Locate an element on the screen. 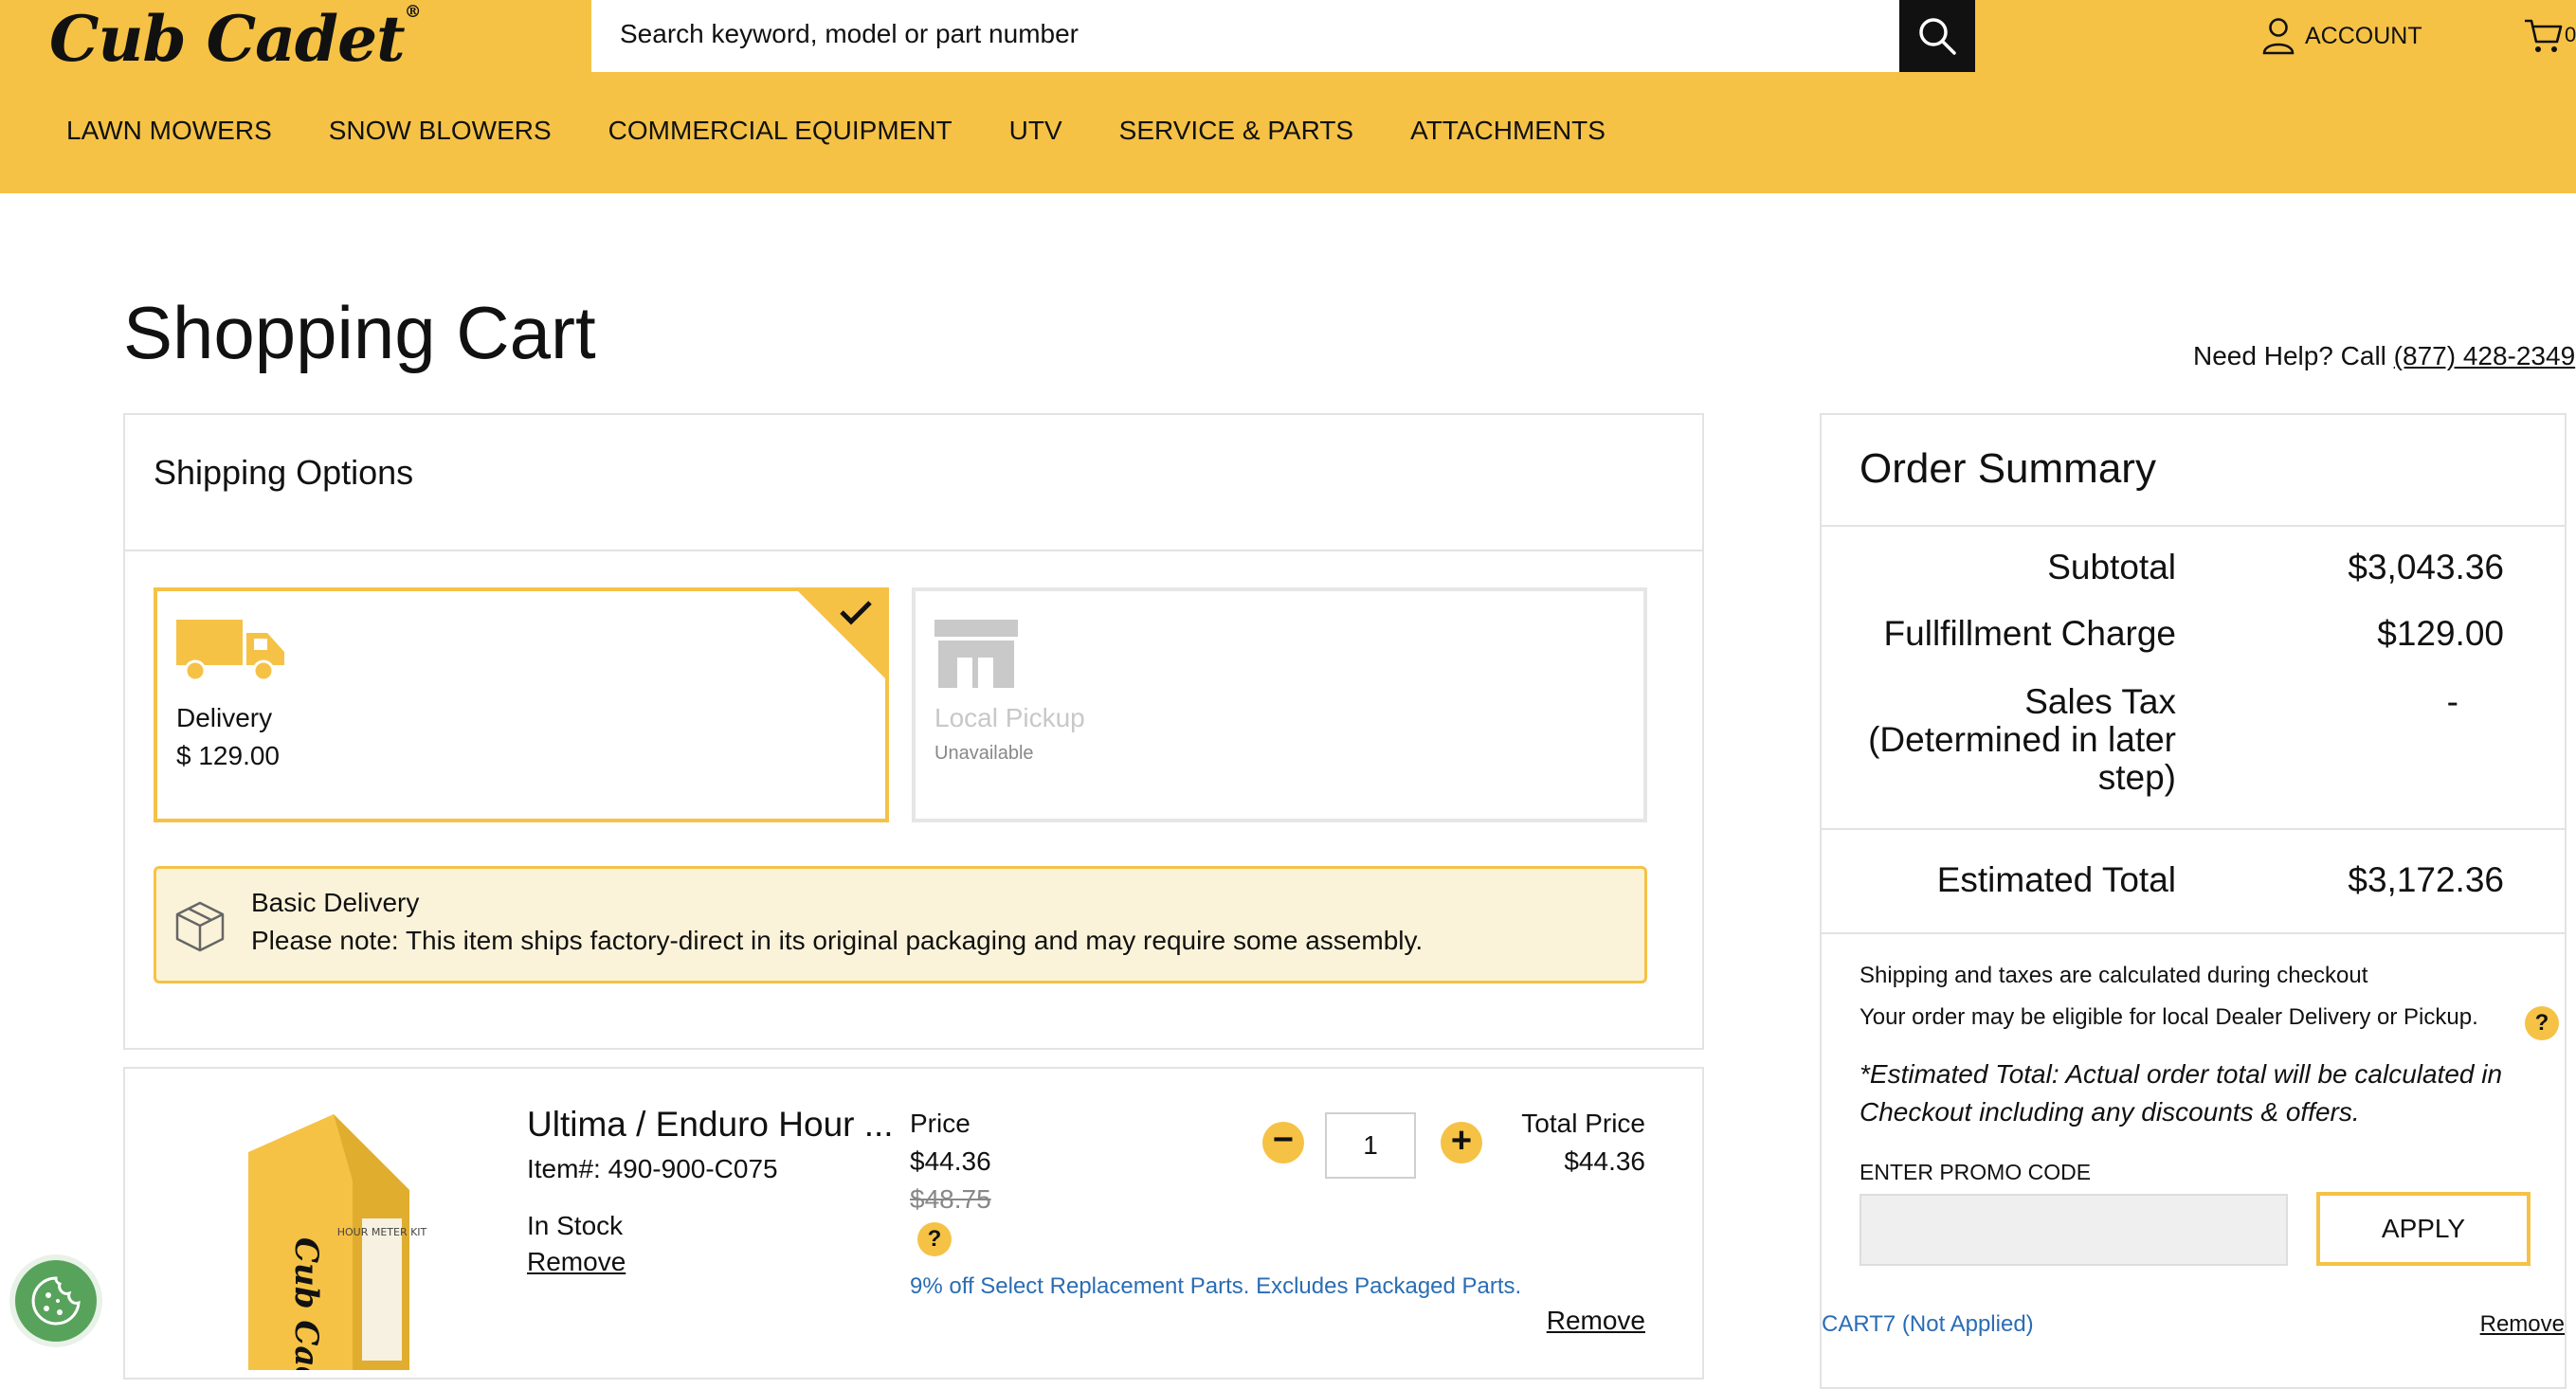 The image size is (2576, 1389). decrease-quantity-button: − is located at coordinates (1283, 1143).